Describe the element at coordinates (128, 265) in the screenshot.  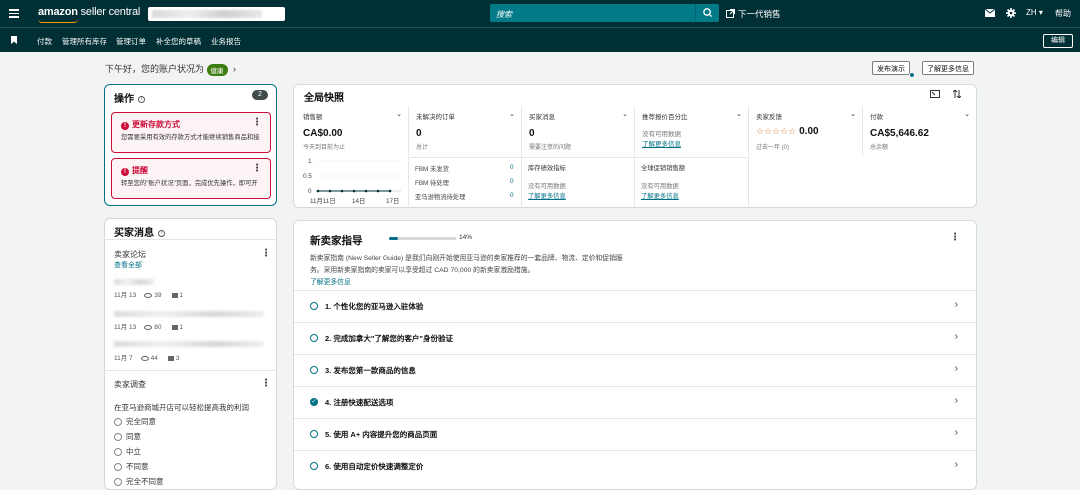
I see `view-all-link: 查看全部` at that location.